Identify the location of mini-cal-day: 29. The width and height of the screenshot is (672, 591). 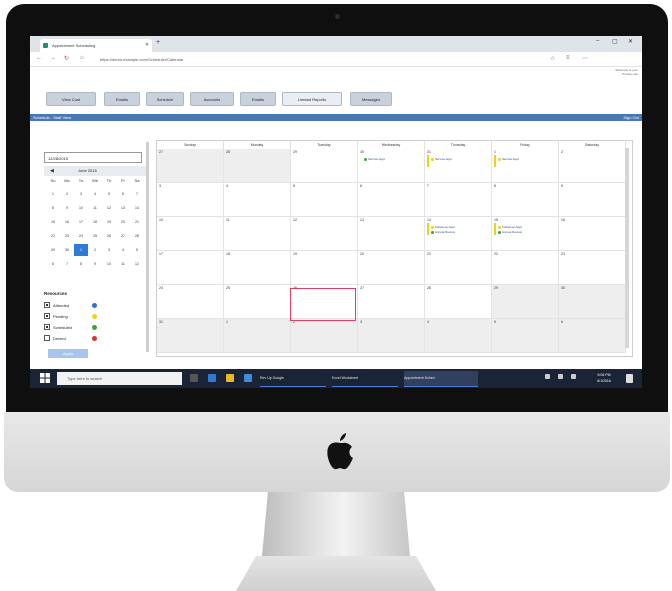
(53, 250).